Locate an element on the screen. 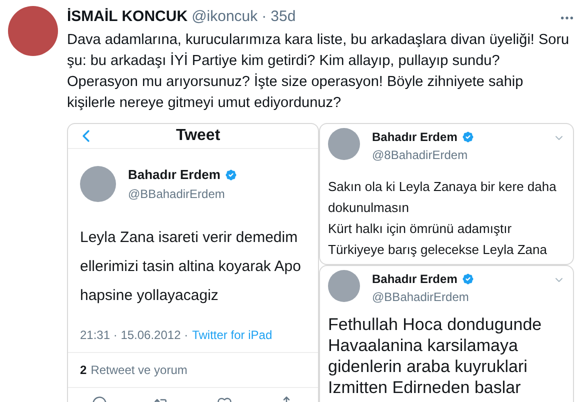  tweet-text-line: Fethullah Hoca dondugunde is located at coordinates (435, 324).